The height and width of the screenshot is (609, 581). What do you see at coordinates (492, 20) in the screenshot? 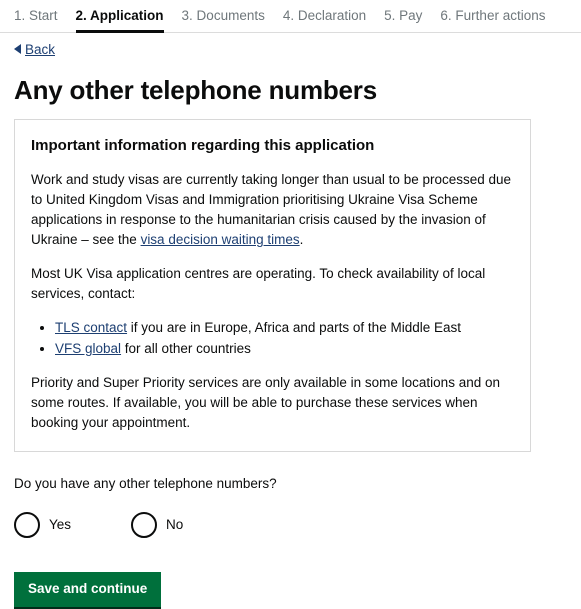
I see `step-item-further-actions: 6. Further actions` at bounding box center [492, 20].